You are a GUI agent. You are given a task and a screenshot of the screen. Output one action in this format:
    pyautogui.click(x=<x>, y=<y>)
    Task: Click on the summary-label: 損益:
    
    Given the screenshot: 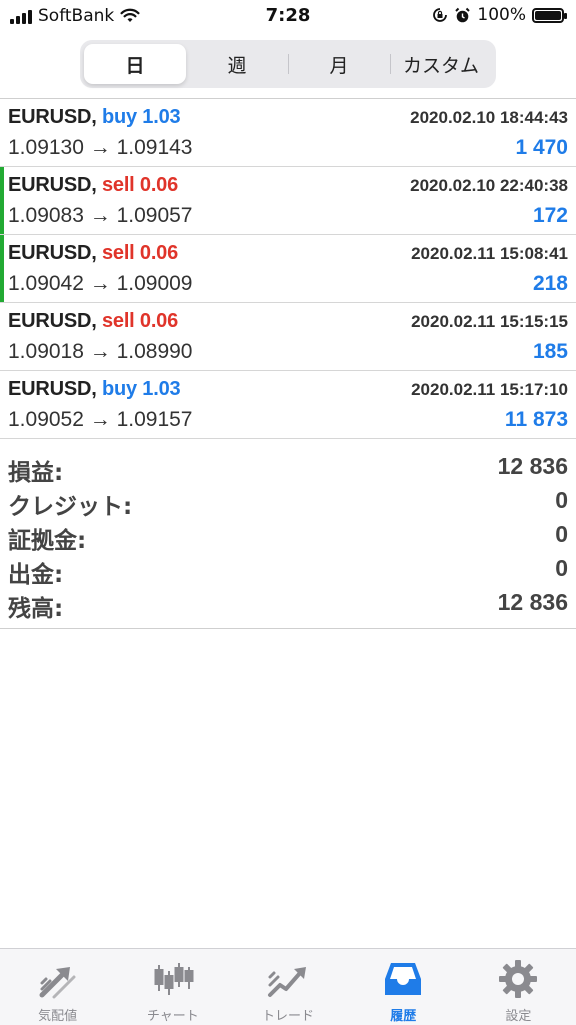 What is the action you would take?
    pyautogui.click(x=36, y=473)
    